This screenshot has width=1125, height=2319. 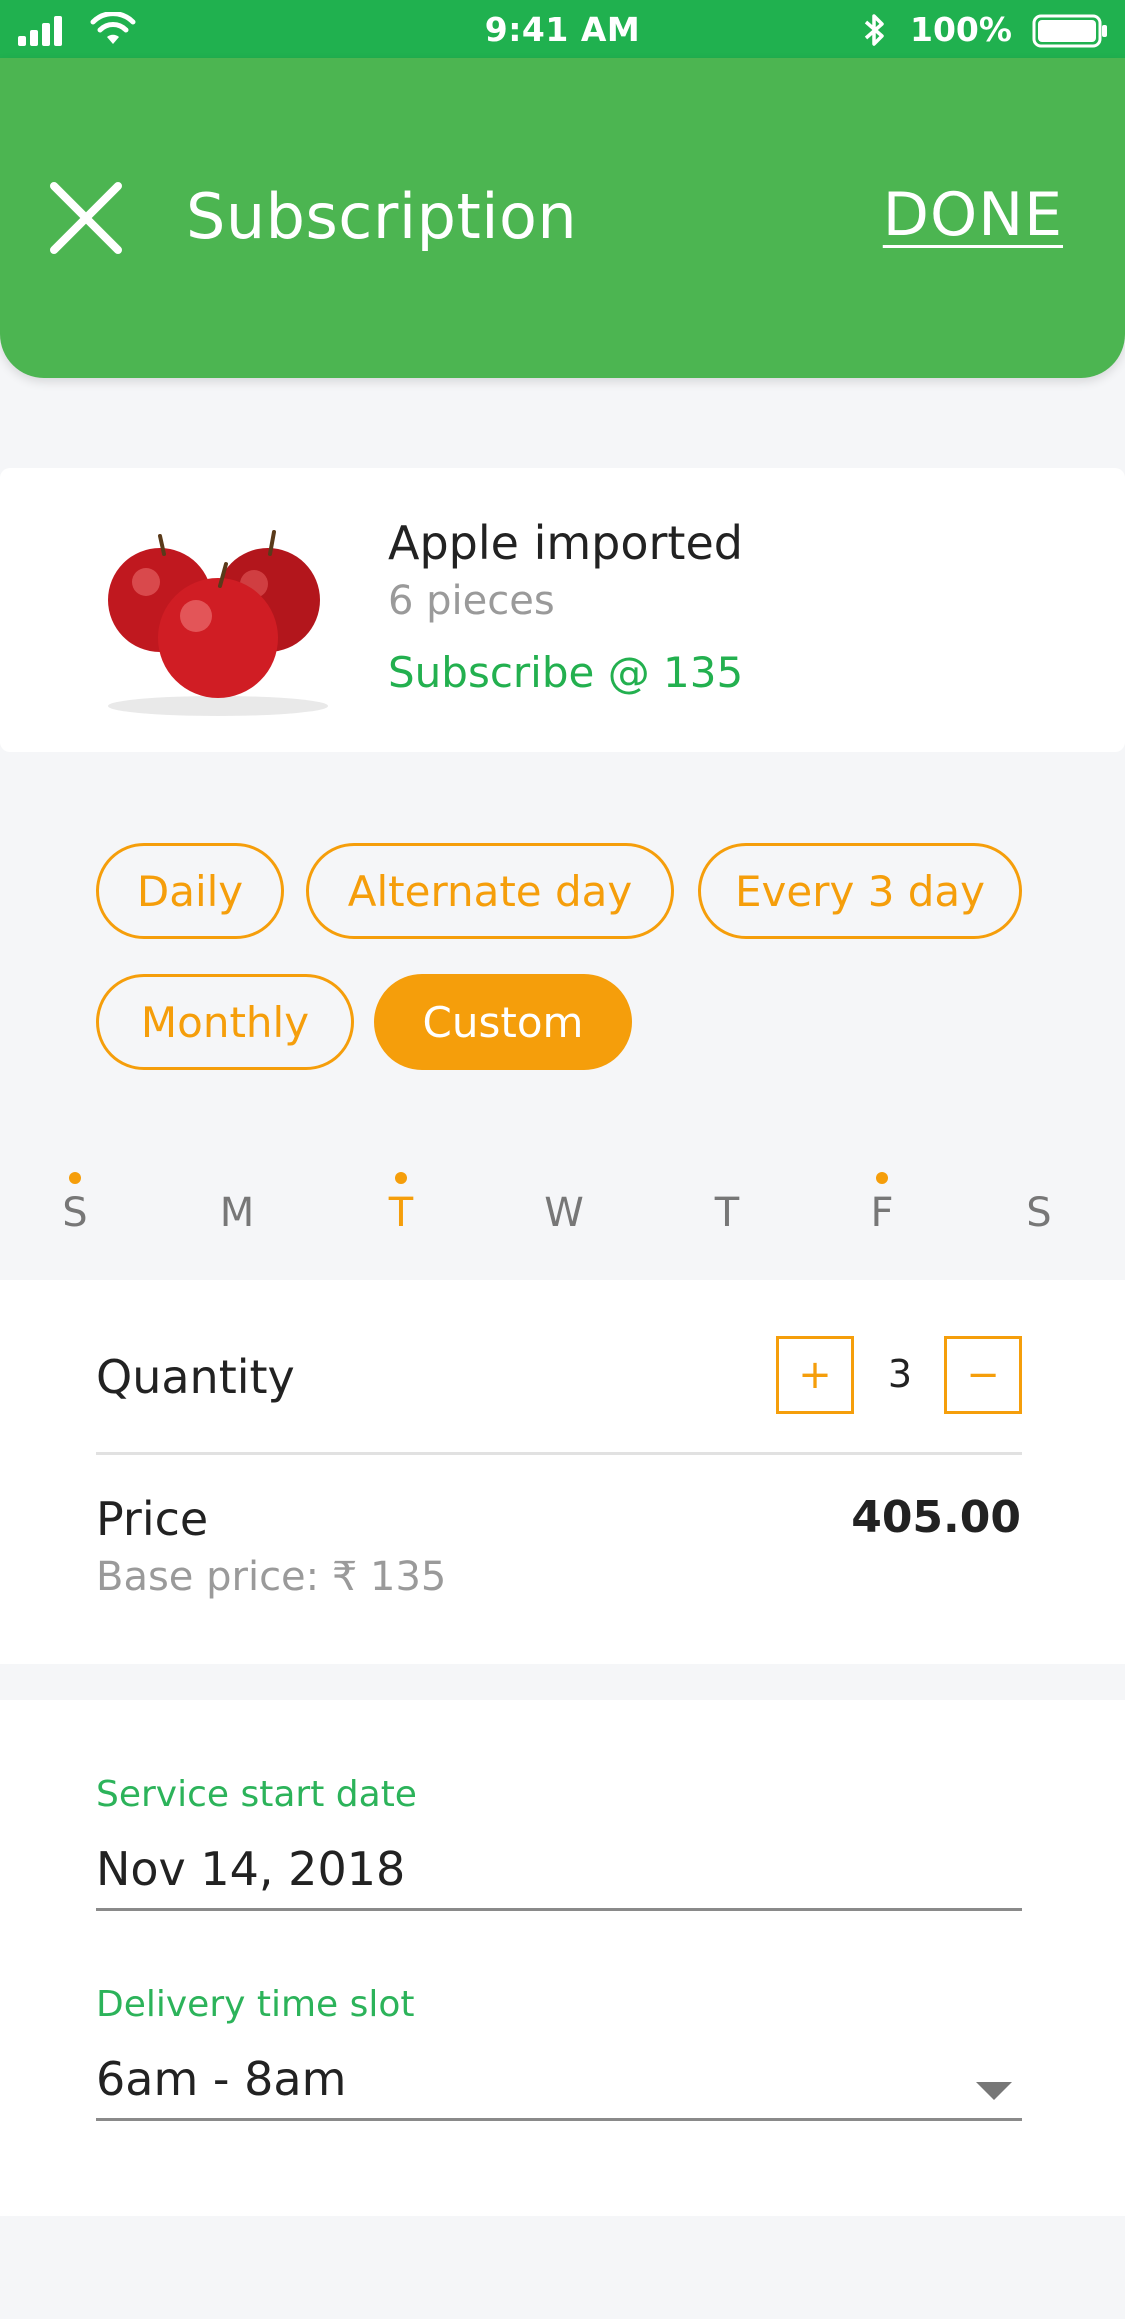 What do you see at coordinates (900, 1374) in the screenshot?
I see `quantity-value: 3` at bounding box center [900, 1374].